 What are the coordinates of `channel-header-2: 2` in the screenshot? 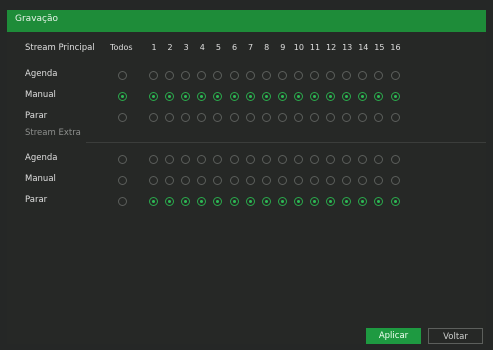 It's located at (170, 47).